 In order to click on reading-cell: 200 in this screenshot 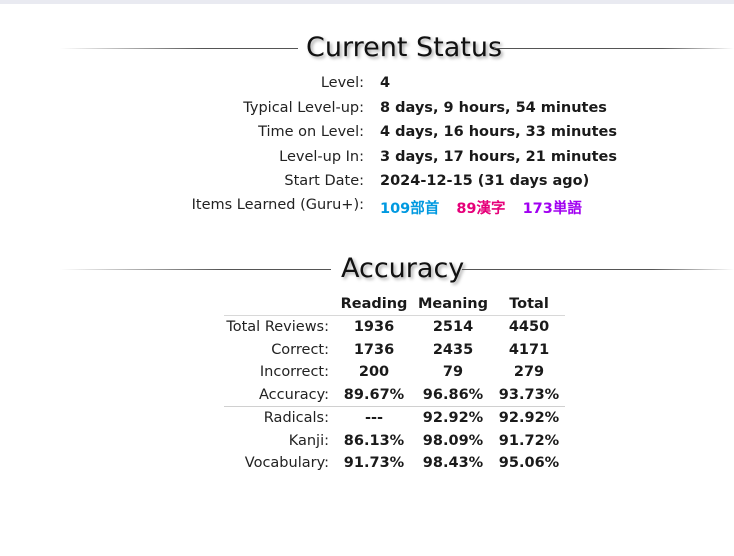, I will do `click(374, 372)`.